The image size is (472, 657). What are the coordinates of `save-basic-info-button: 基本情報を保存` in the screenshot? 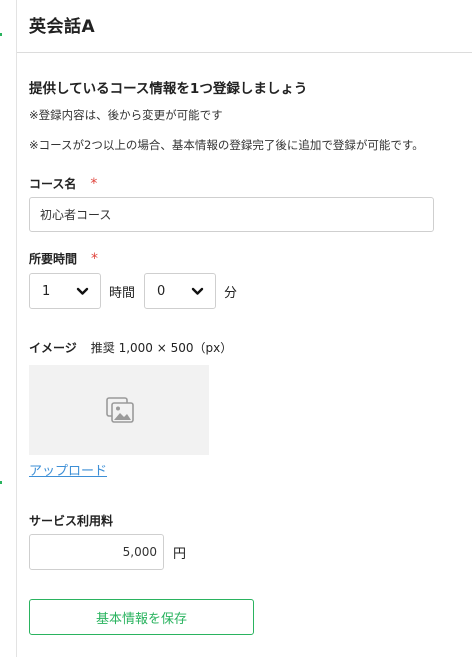 It's located at (141, 617).